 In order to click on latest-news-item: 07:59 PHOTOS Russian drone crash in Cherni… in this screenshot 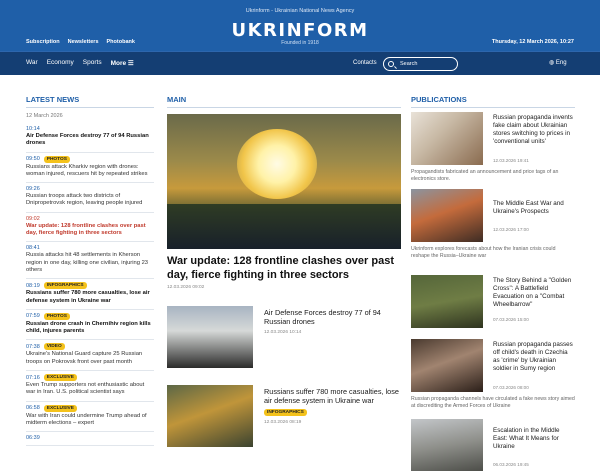, I will do `click(90, 325)`.